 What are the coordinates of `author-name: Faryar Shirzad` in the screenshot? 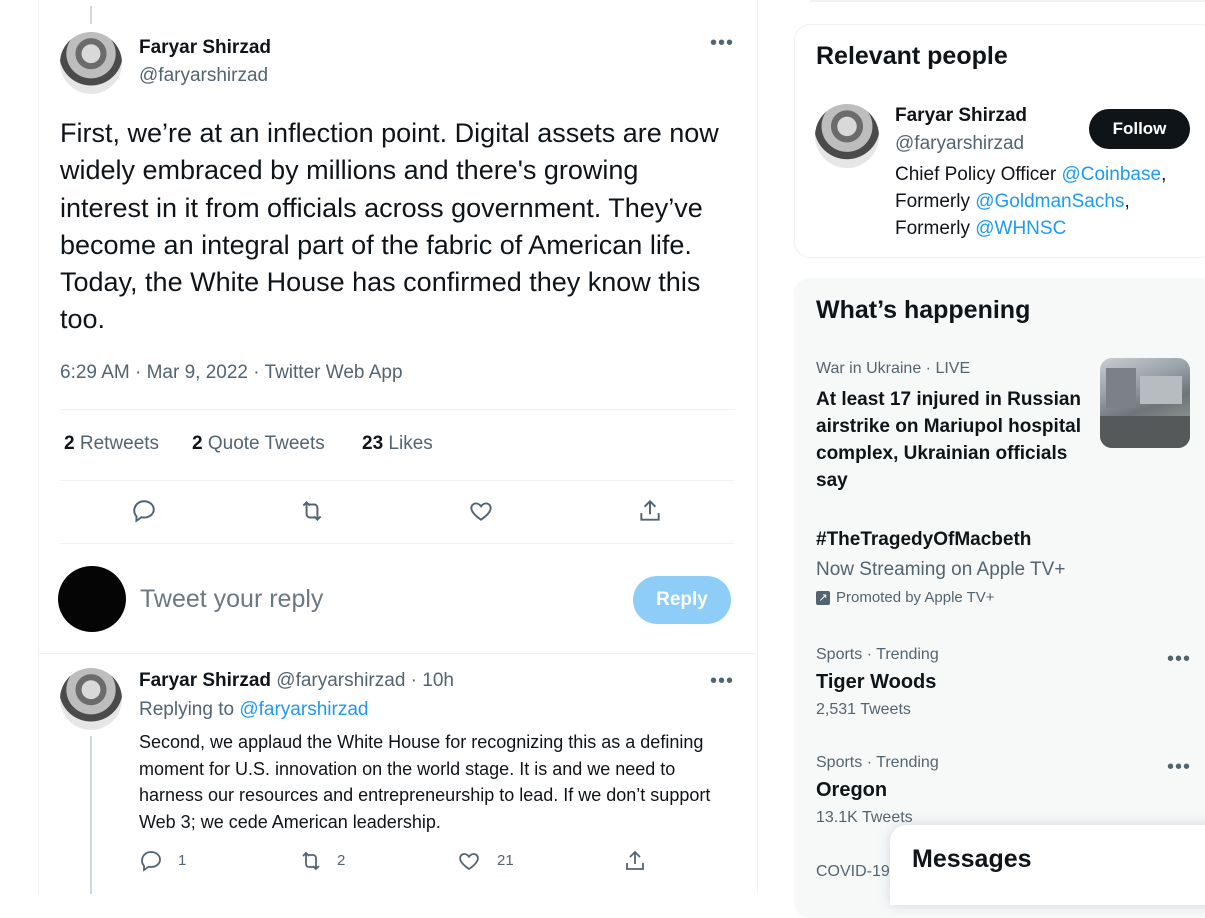 It's located at (205, 48).